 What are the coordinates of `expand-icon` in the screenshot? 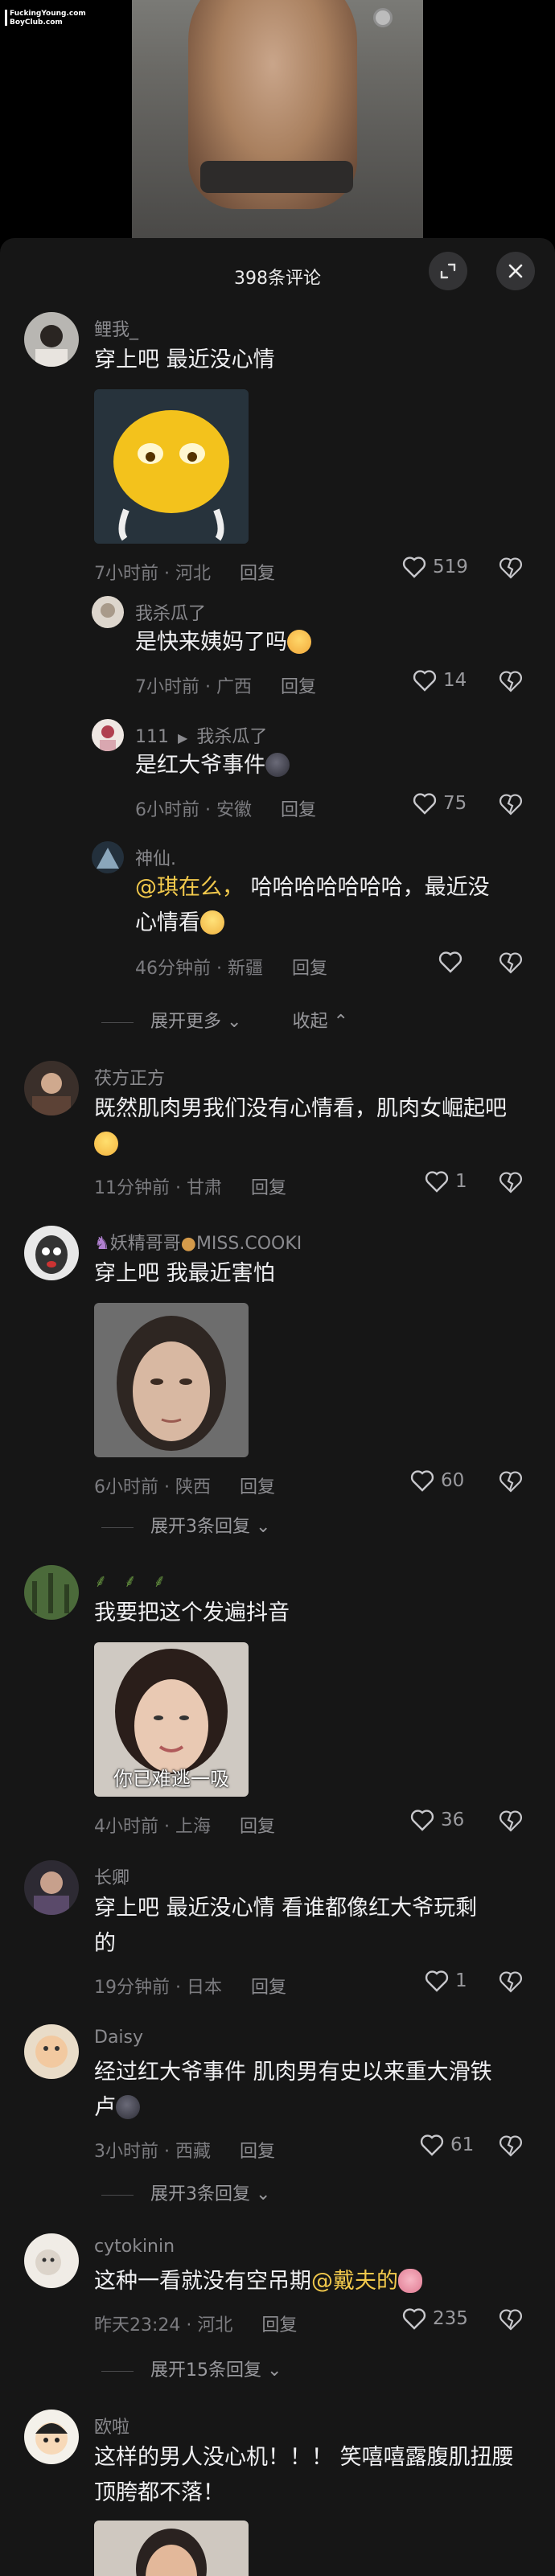 It's located at (448, 271).